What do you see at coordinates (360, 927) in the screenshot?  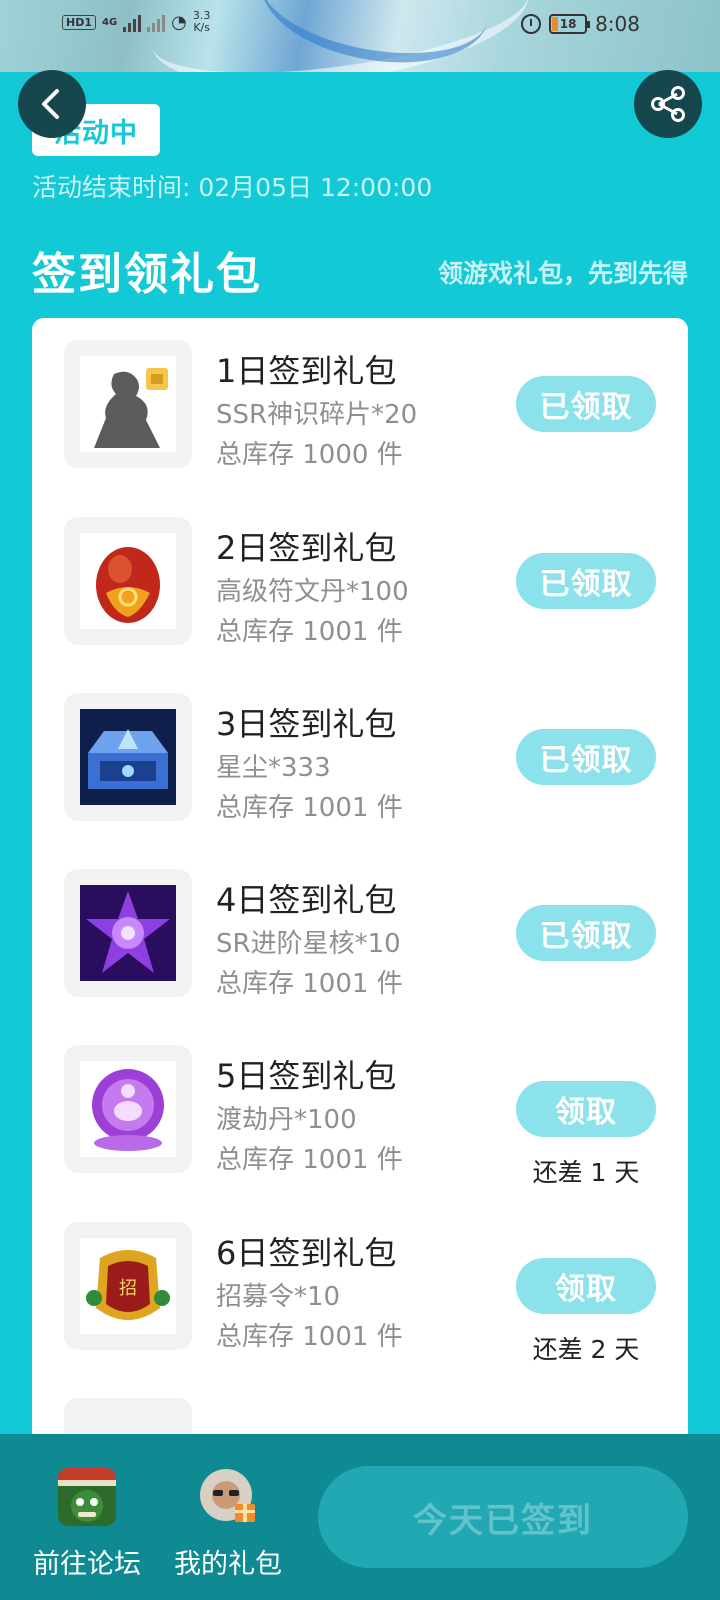 I see `gift-row: 4日签到礼包 SR进阶星核*10 总库存 1001 件 已领取` at bounding box center [360, 927].